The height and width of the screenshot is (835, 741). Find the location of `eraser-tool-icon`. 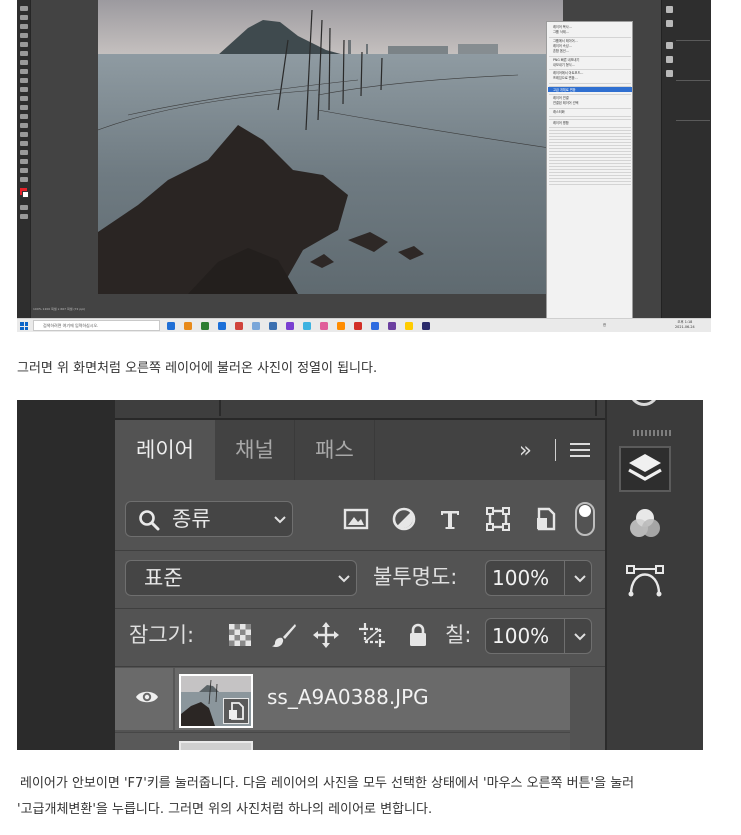

eraser-tool-icon is located at coordinates (24, 107).